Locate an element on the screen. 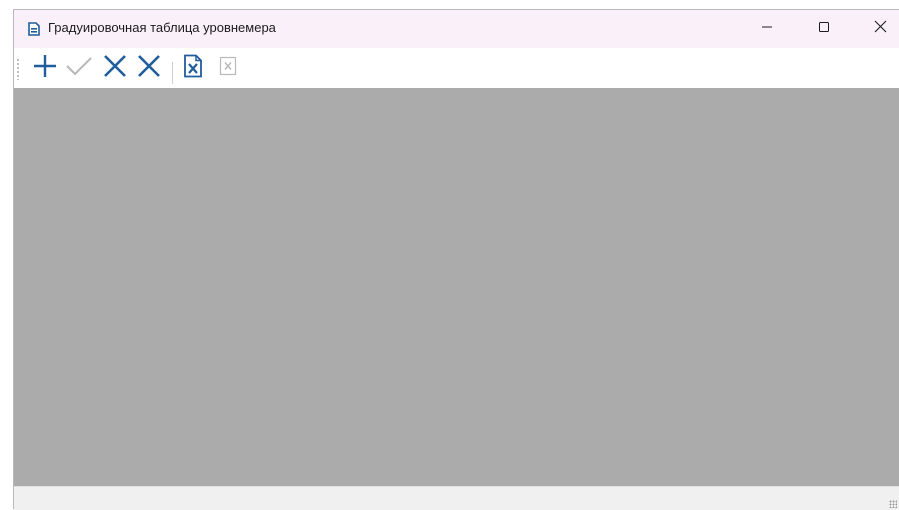 The height and width of the screenshot is (510, 899). plus-icon is located at coordinates (45, 68).